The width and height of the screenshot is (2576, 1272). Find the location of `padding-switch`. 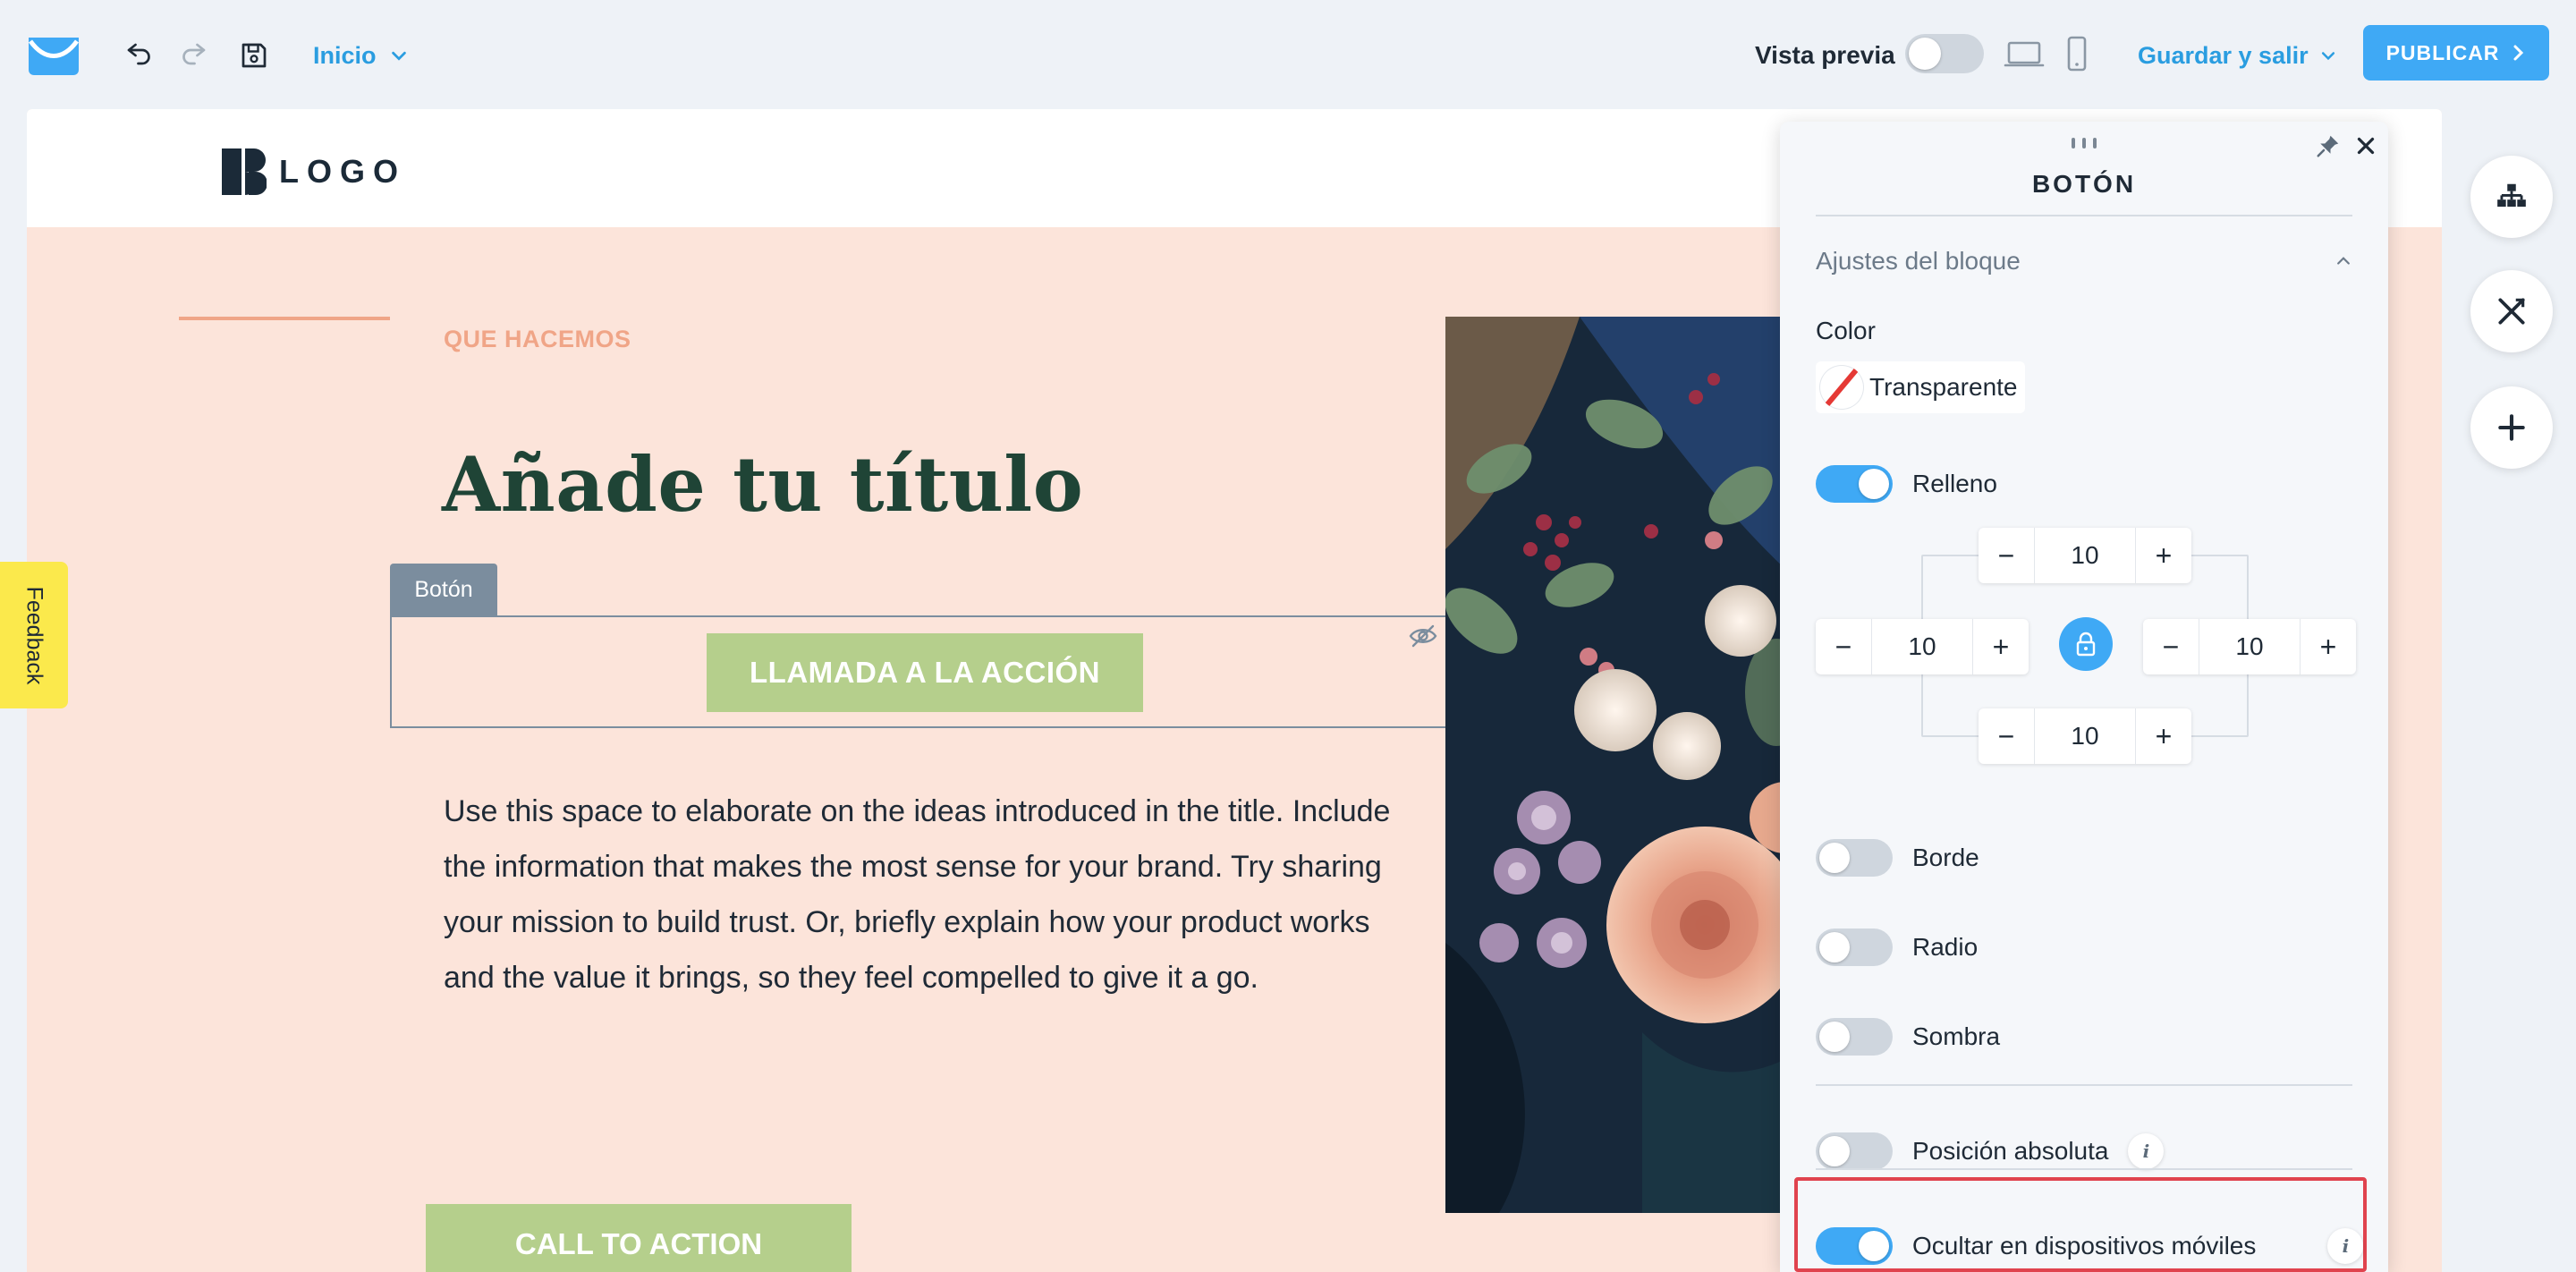

padding-switch is located at coordinates (1854, 484).